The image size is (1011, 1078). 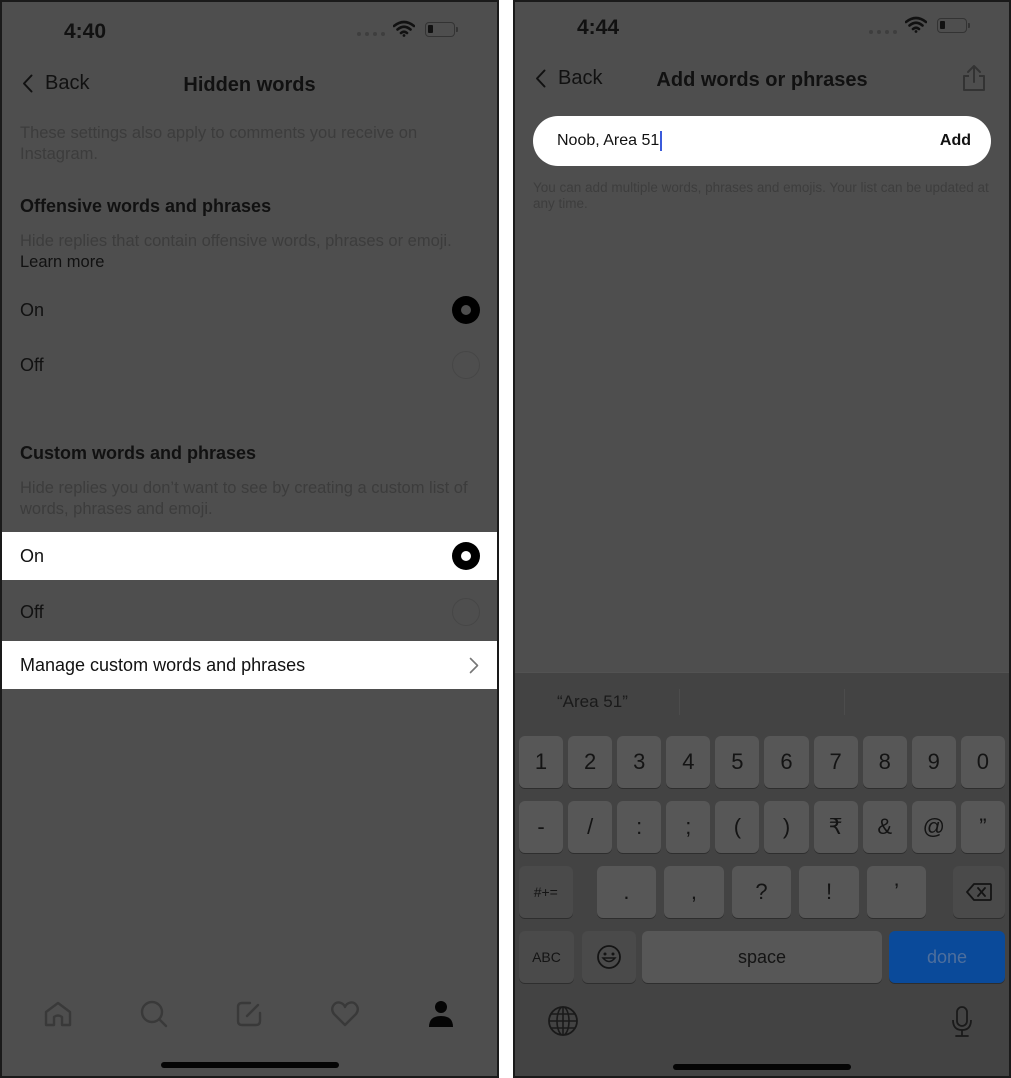 What do you see at coordinates (982, 827) in the screenshot?
I see `key: ”` at bounding box center [982, 827].